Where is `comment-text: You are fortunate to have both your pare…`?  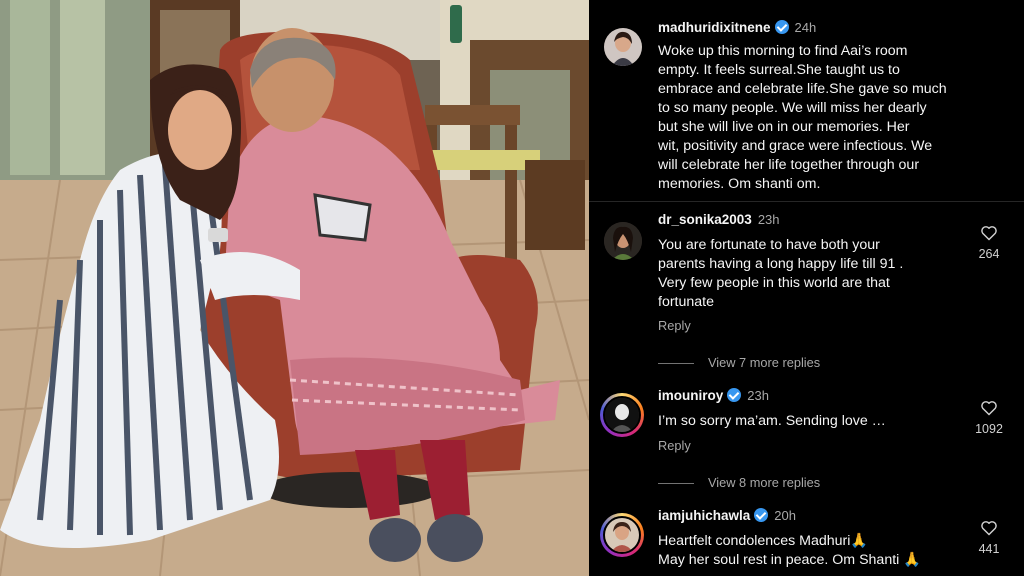 comment-text: You are fortunate to have both your pare… is located at coordinates (781, 273).